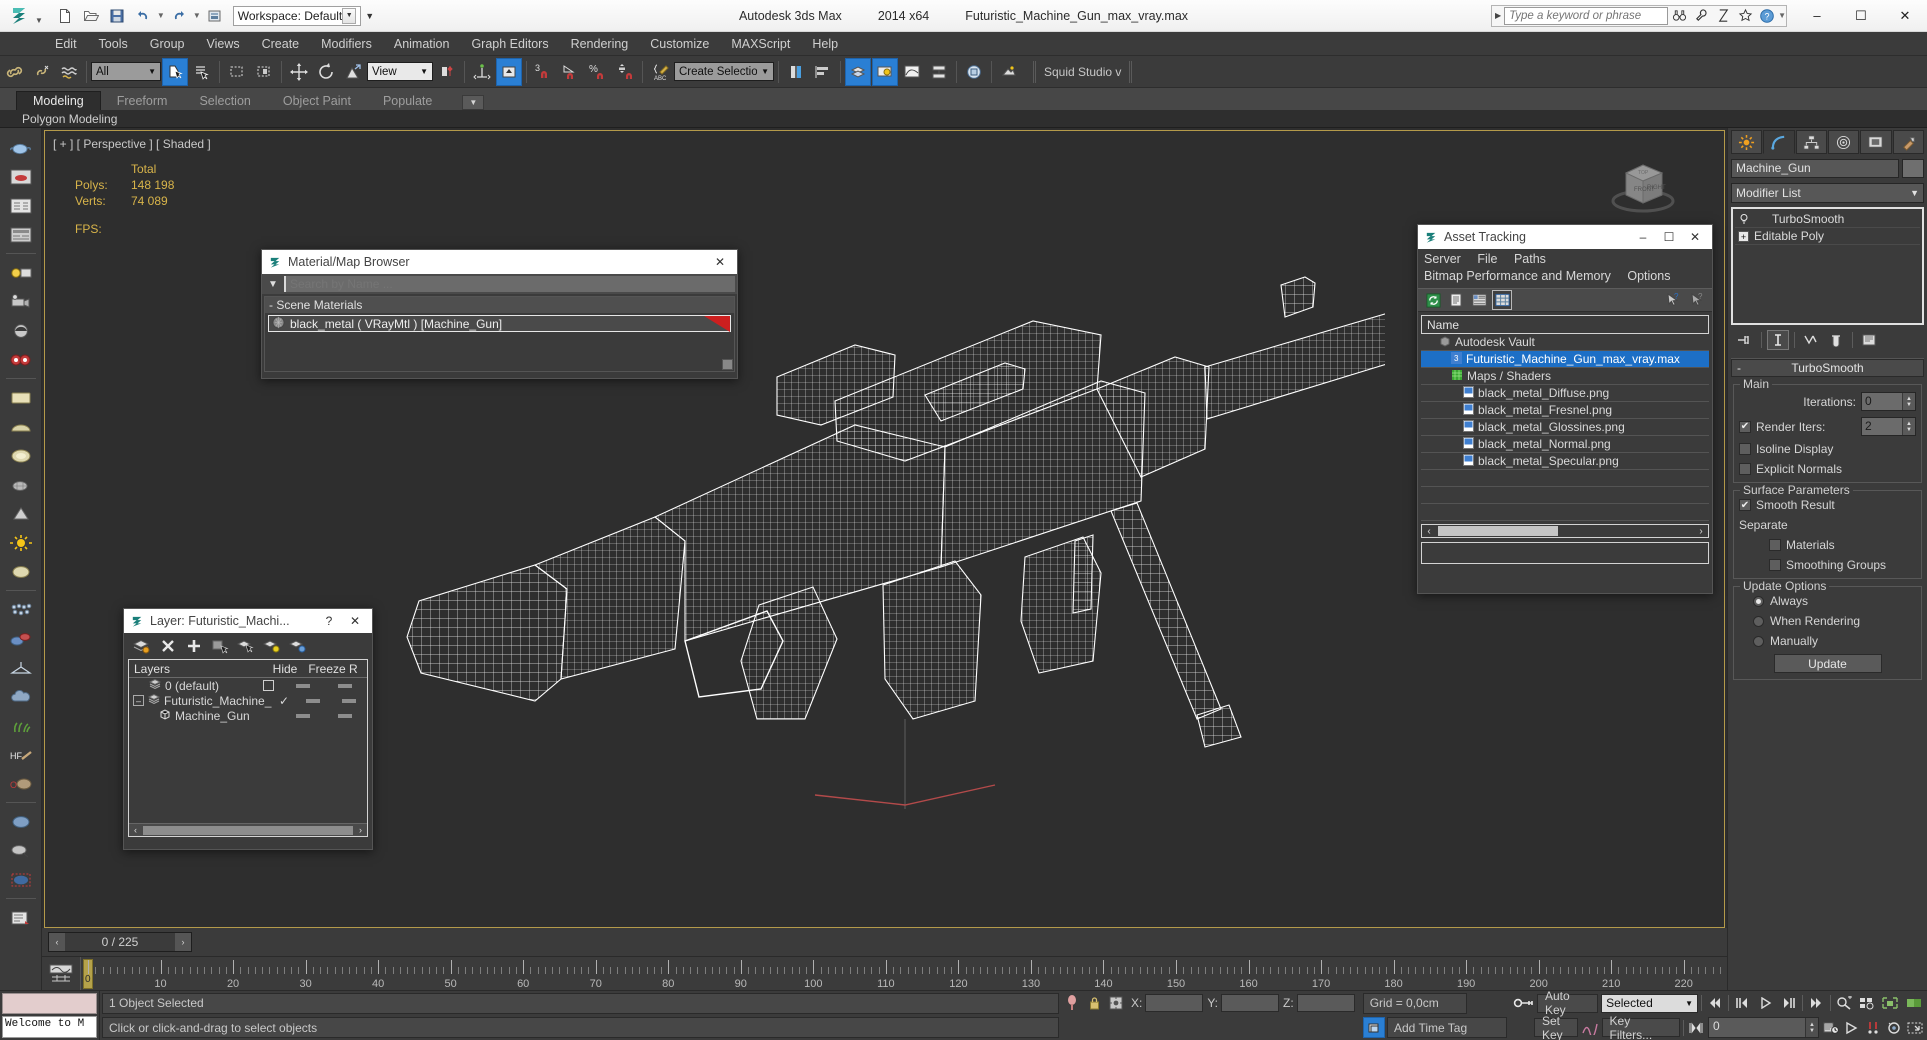  What do you see at coordinates (1763, 1028) in the screenshot?
I see `current-frame-spinner: 0 ▲ ▼` at bounding box center [1763, 1028].